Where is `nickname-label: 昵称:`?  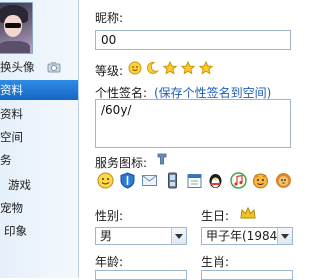 nickname-label: 昵称: is located at coordinates (109, 18).